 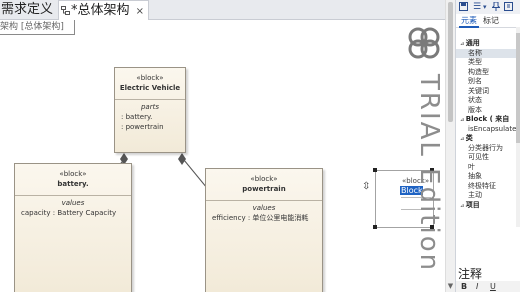 I want to click on value-property: efficiency : 单位公里电能消耗, so click(x=260, y=218).